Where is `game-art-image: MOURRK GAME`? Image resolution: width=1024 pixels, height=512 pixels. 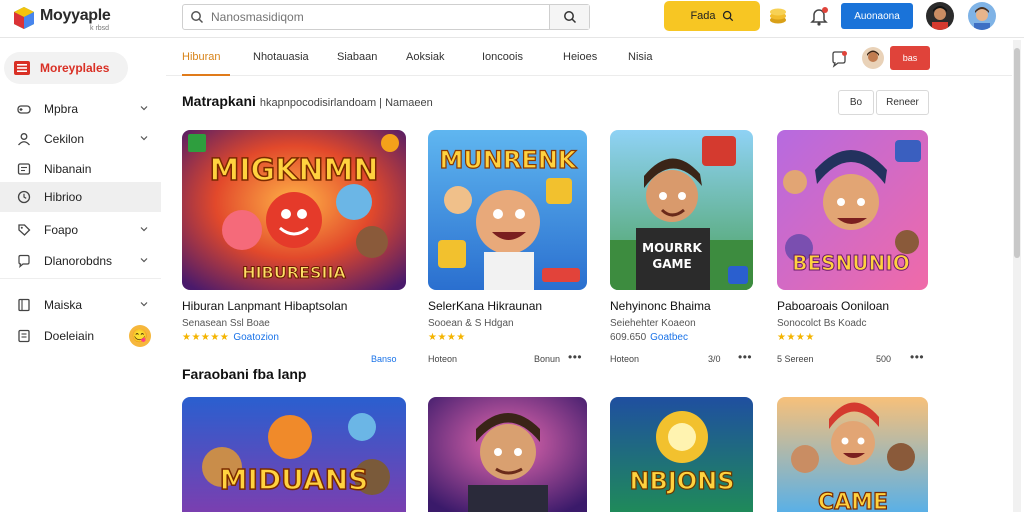
game-art-image: MOURRK GAME is located at coordinates (681, 210).